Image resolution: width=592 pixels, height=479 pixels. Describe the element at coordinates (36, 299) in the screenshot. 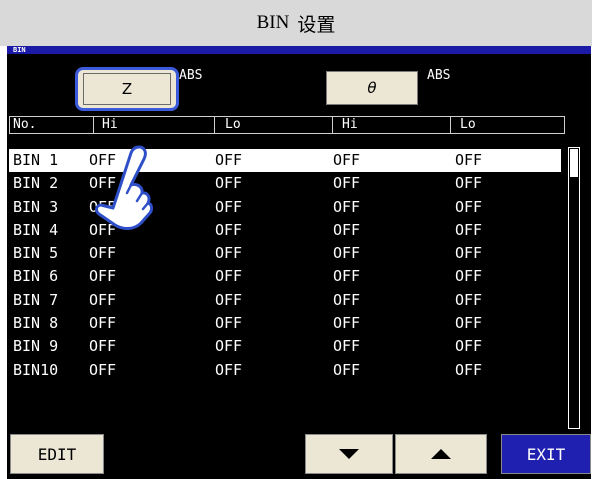

I see `row-bin-number: BIN 7` at that location.